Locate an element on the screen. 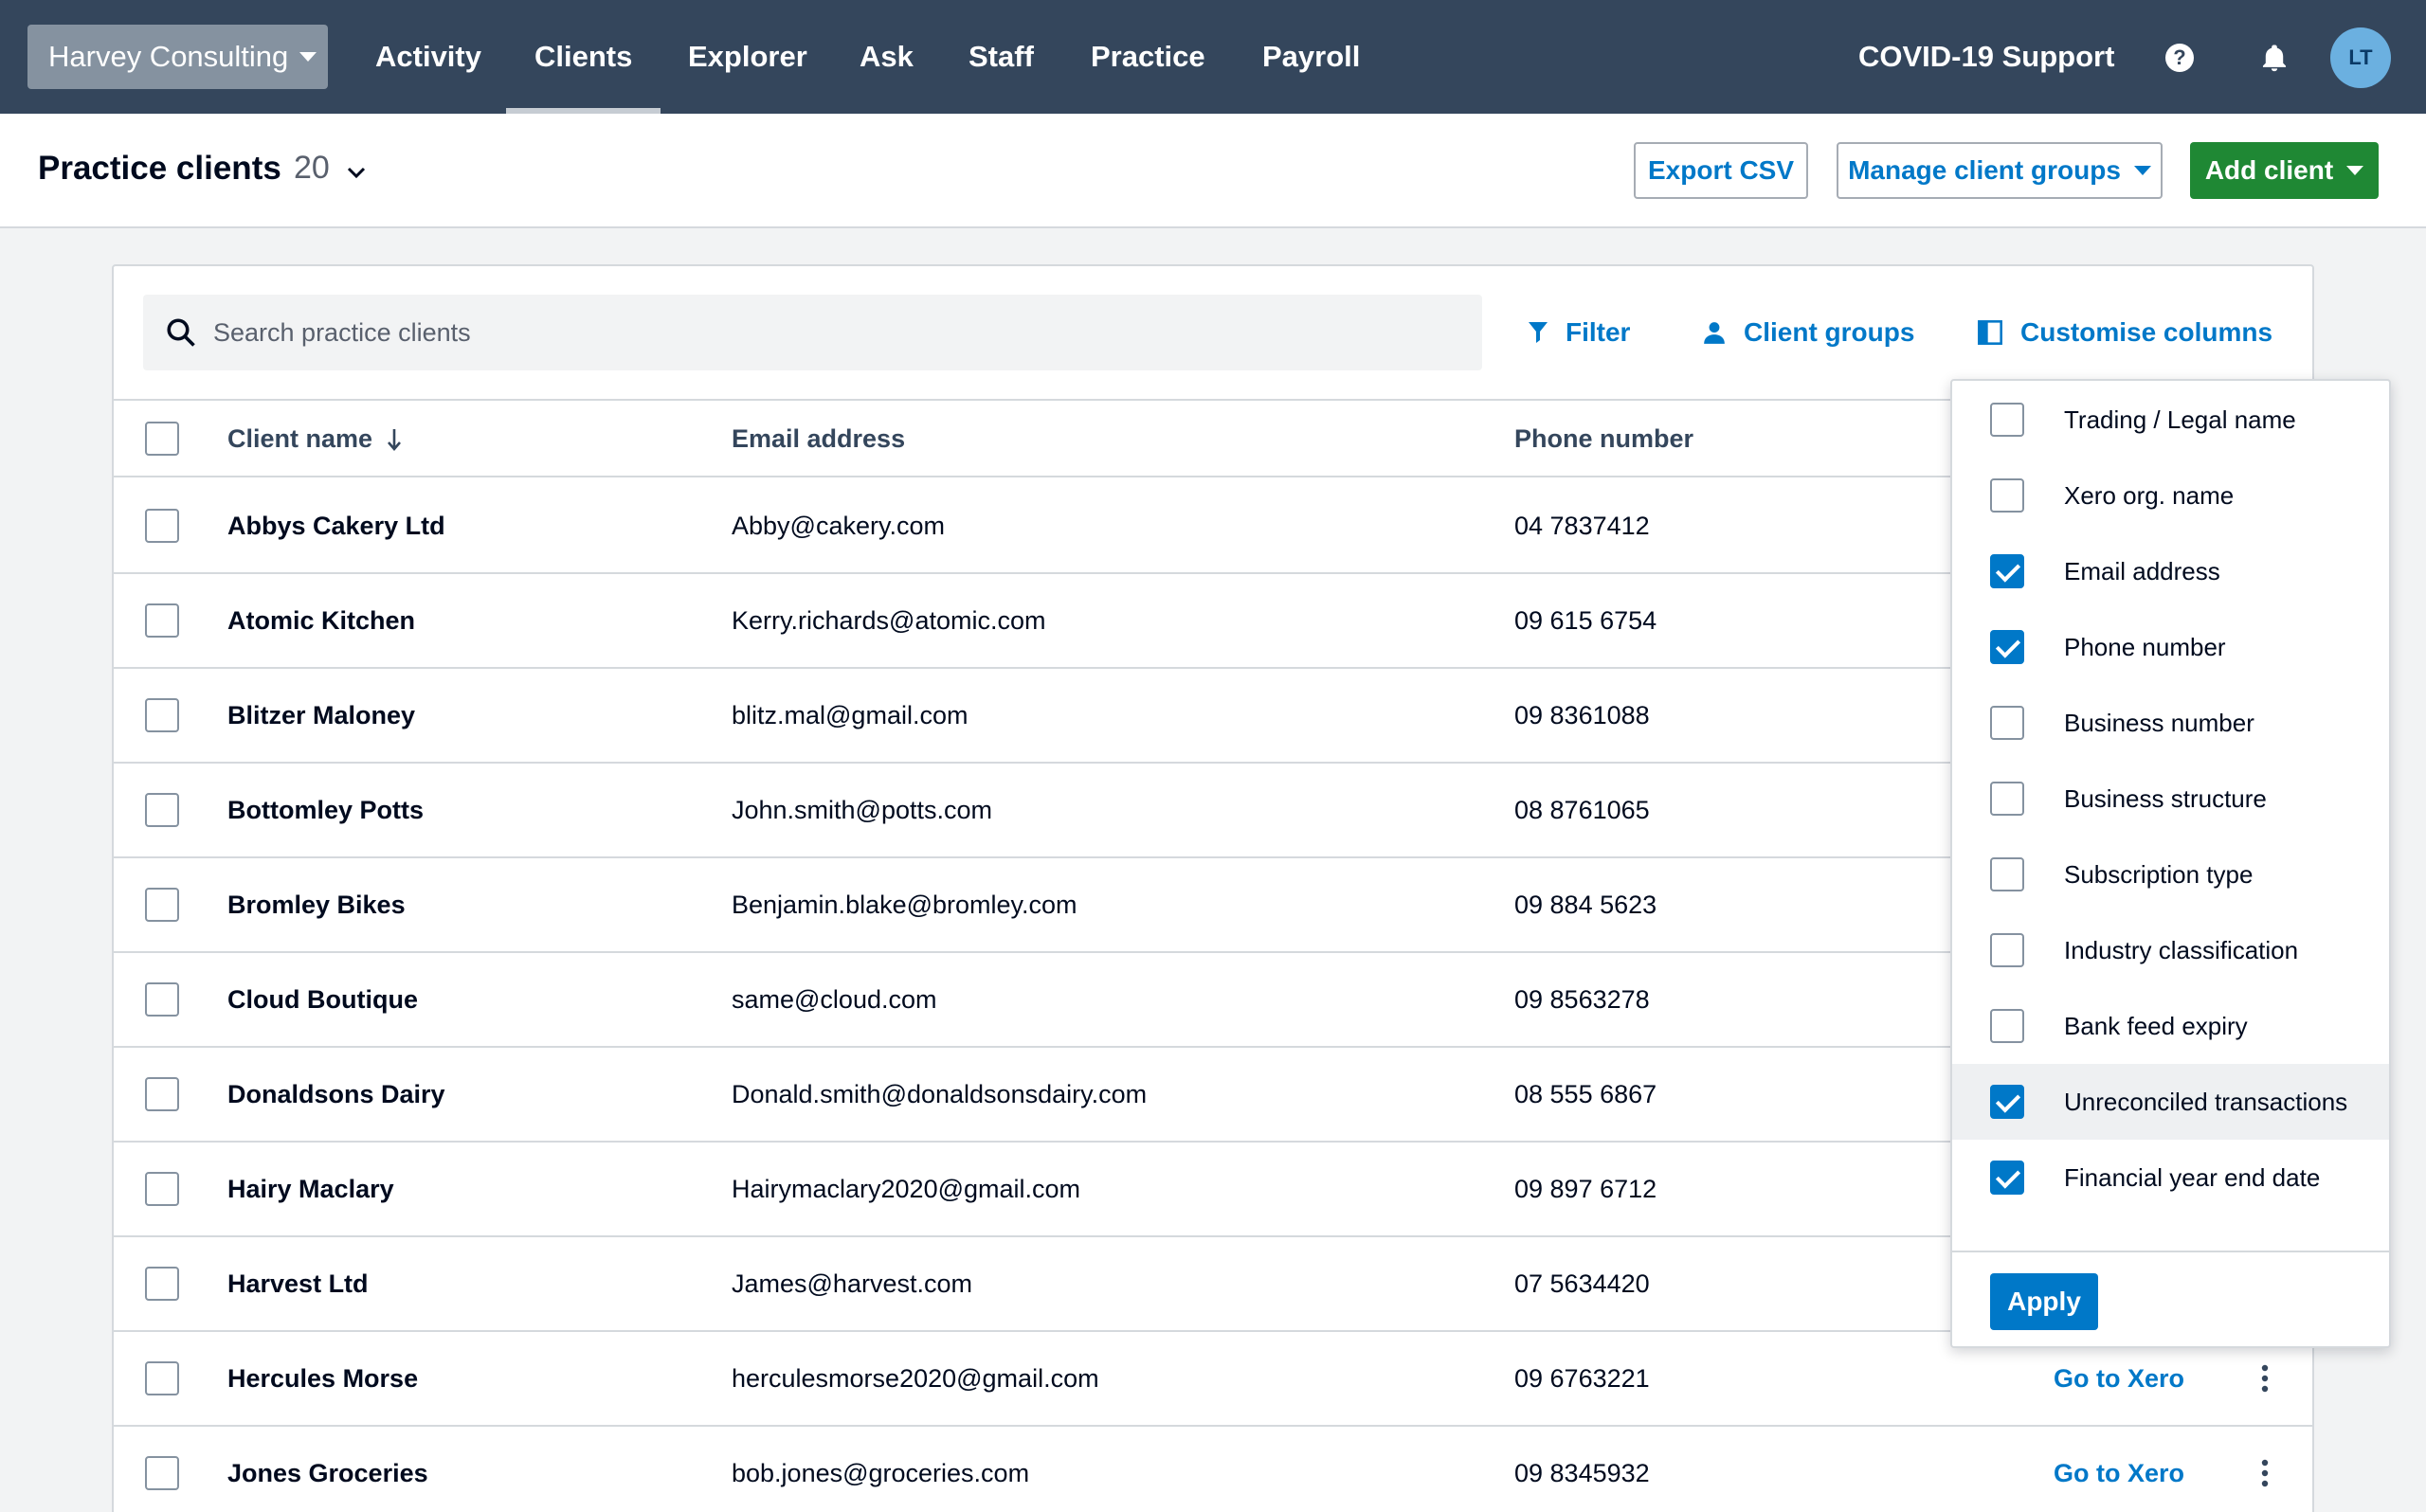 Image resolution: width=2426 pixels, height=1512 pixels. client-name-cell: Harvest Ltd is located at coordinates (298, 1283).